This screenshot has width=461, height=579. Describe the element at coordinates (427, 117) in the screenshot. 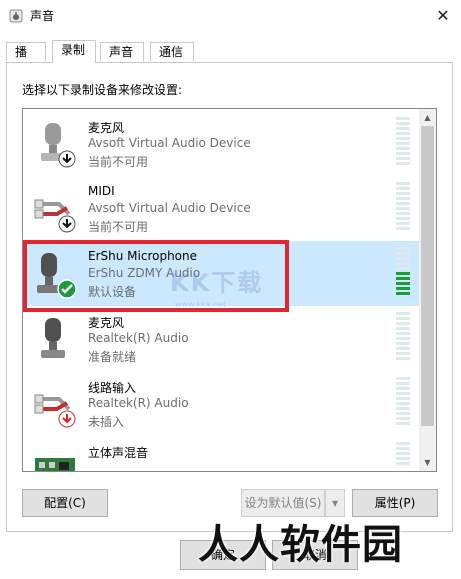

I see `scroll-up-arrow-icon: ▲` at that location.